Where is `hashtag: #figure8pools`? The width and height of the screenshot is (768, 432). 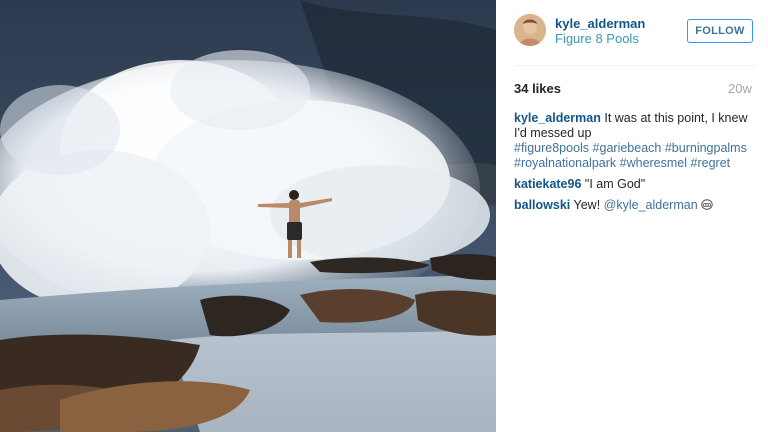
hashtag: #figure8pools is located at coordinates (551, 148).